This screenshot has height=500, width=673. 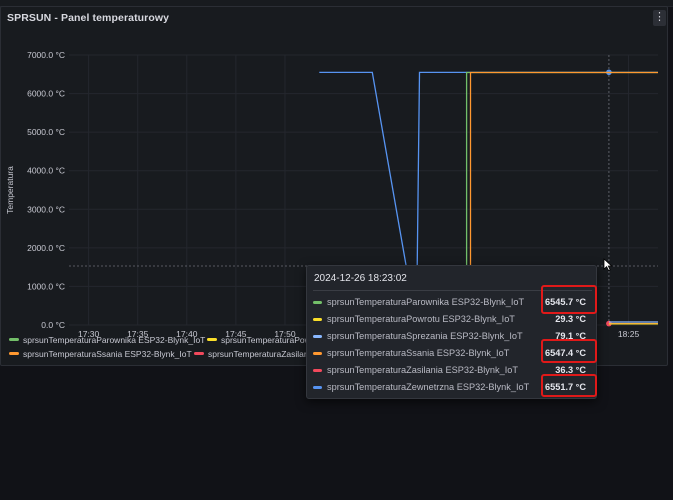 I want to click on legend-label: sprsunTemperaturaSsania ESP32-Blynk_IoT, so click(x=107, y=354).